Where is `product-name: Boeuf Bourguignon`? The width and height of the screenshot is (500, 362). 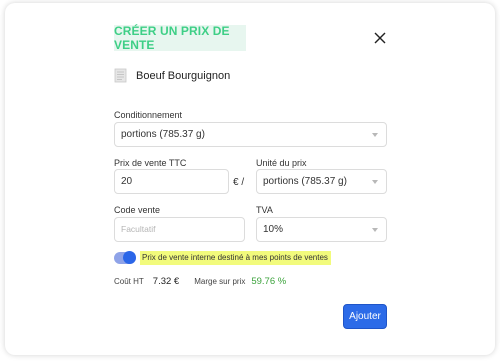 product-name: Boeuf Bourguignon is located at coordinates (183, 75).